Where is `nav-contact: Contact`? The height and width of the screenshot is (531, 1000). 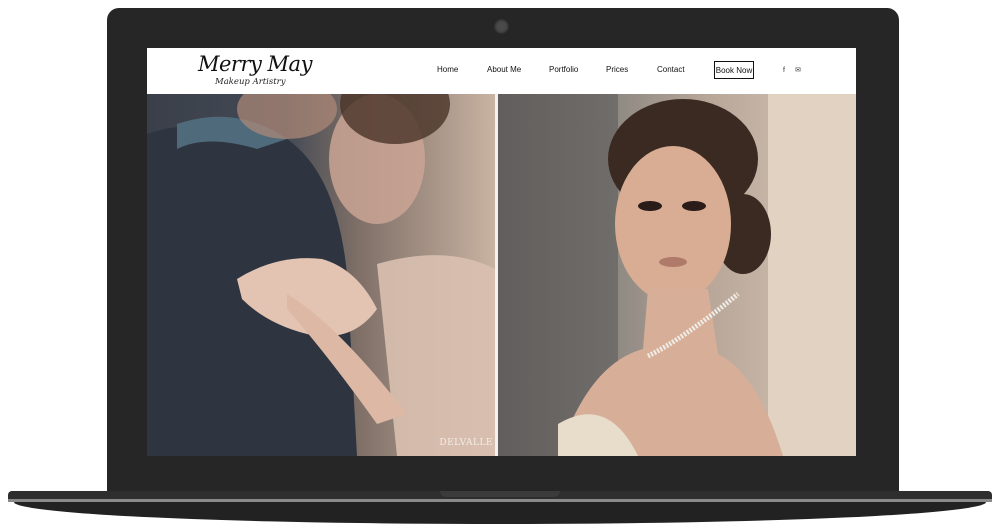 nav-contact: Contact is located at coordinates (671, 69).